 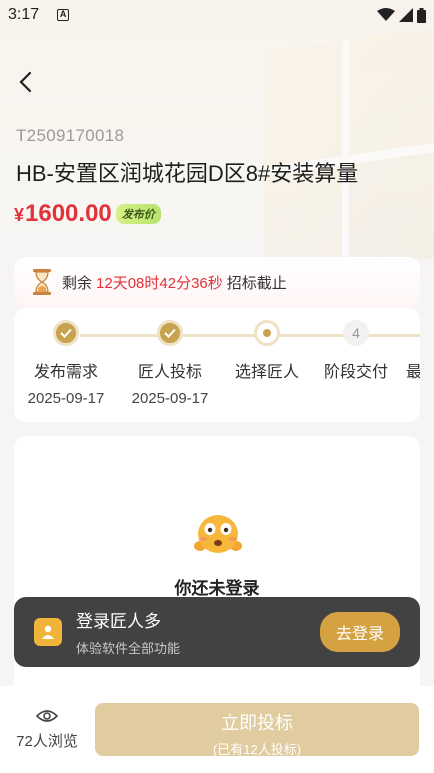 What do you see at coordinates (386, 14) in the screenshot?
I see `wifi-icon` at bounding box center [386, 14].